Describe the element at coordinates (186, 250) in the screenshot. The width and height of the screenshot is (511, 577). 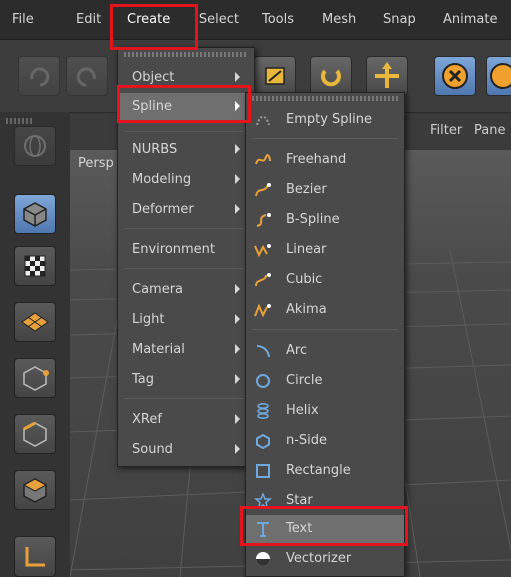
I see `create-menu-environment: Environment` at that location.